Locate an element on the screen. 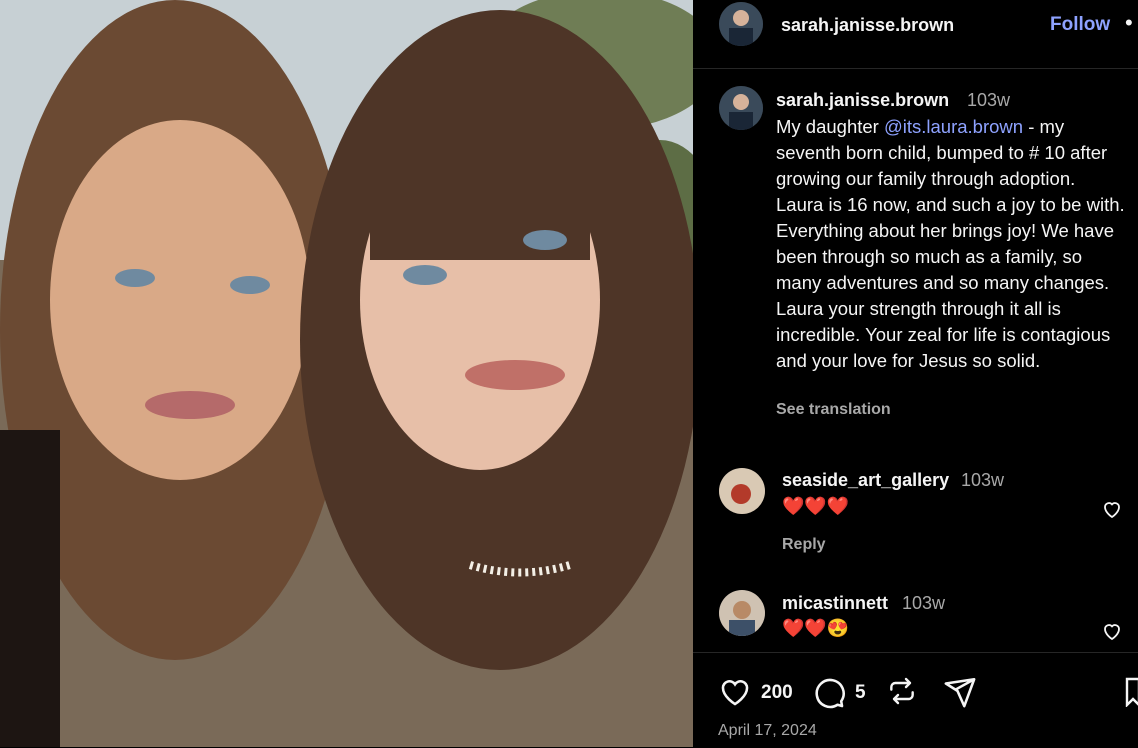 The width and height of the screenshot is (1138, 748). caption-time: 103w is located at coordinates (988, 100).